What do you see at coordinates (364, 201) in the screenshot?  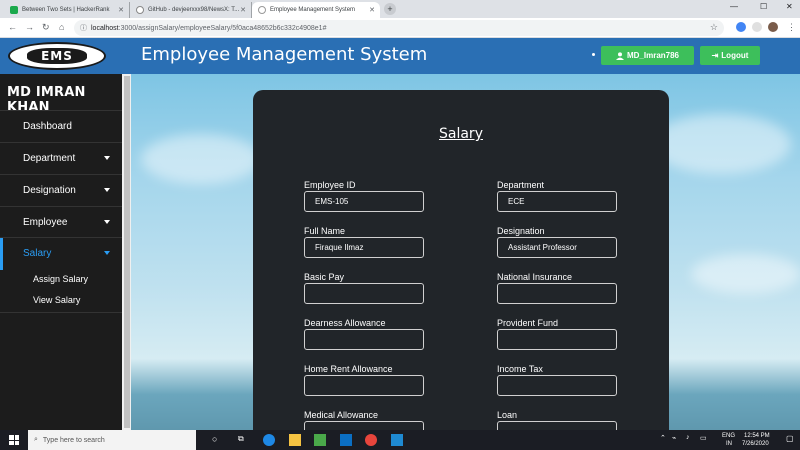 I see `employee-id-field: EMS-105` at bounding box center [364, 201].